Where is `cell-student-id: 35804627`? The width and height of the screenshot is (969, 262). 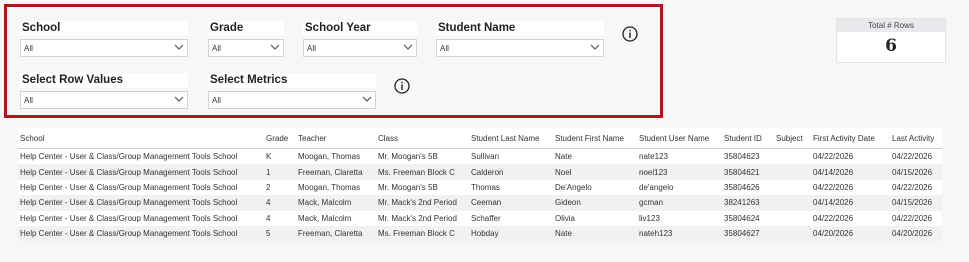 cell-student-id: 35804627 is located at coordinates (748, 233).